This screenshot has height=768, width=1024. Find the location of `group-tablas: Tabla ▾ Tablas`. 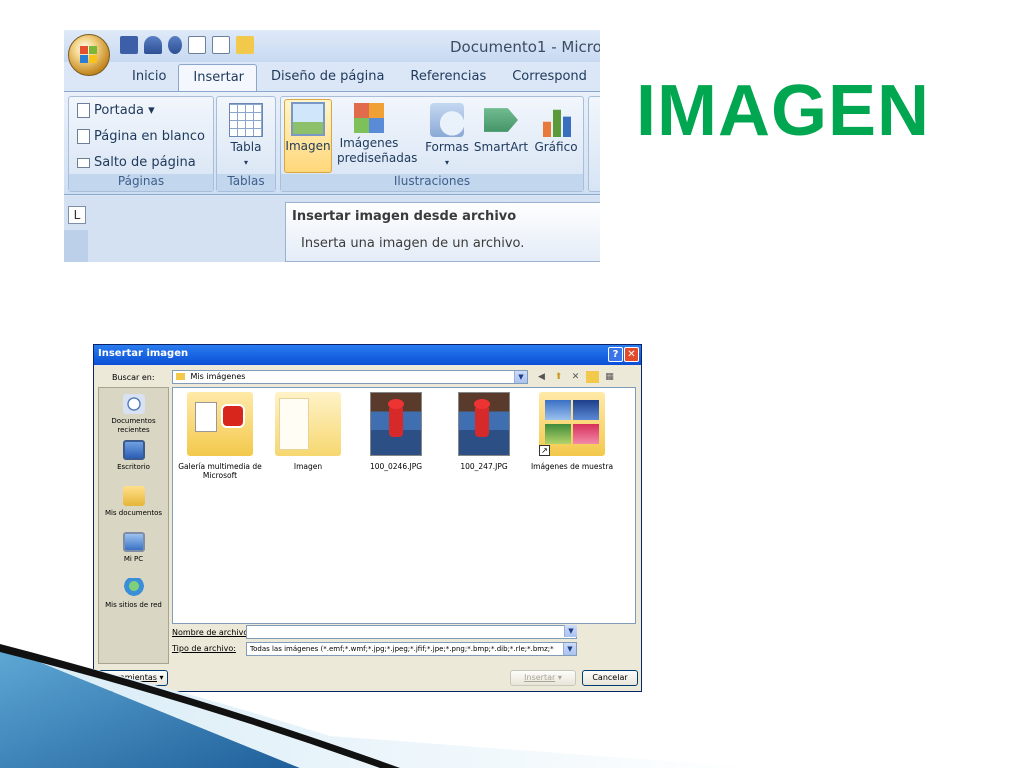

group-tablas: Tabla ▾ Tablas is located at coordinates (246, 144).